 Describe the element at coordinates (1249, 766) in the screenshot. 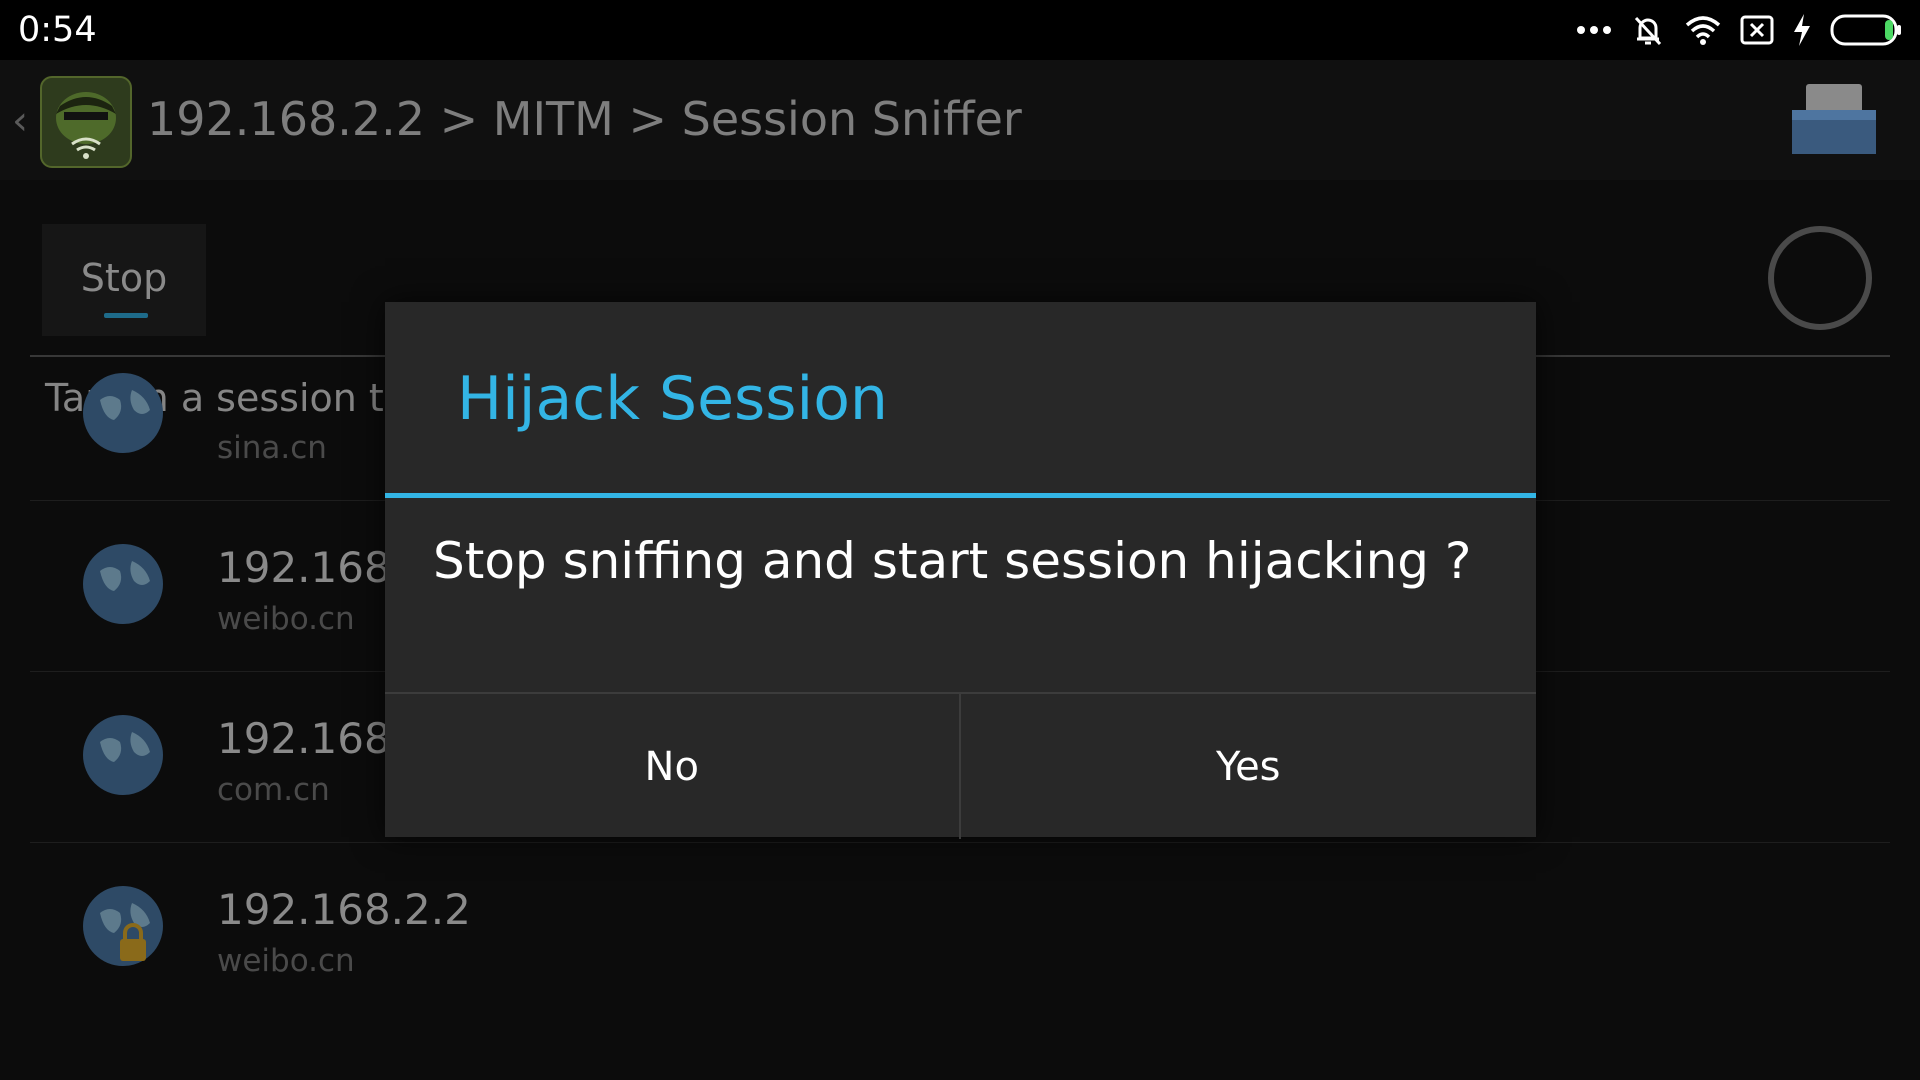

I see `yes-button: Yes` at that location.